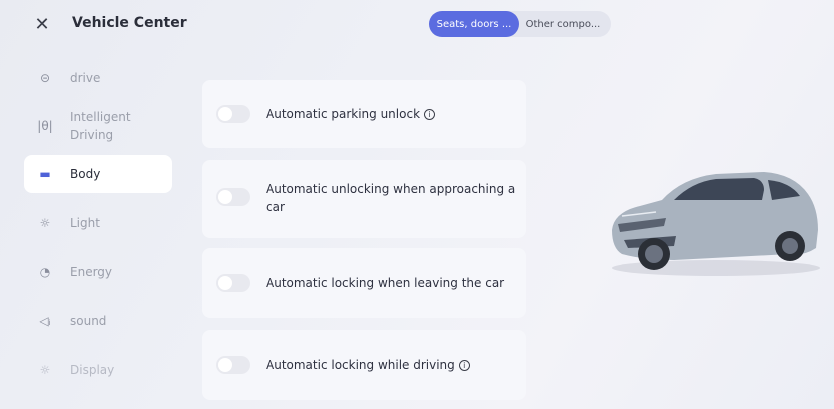 Image resolution: width=834 pixels, height=409 pixels. Describe the element at coordinates (85, 174) in the screenshot. I see `sidebar-item-label: Body` at that location.